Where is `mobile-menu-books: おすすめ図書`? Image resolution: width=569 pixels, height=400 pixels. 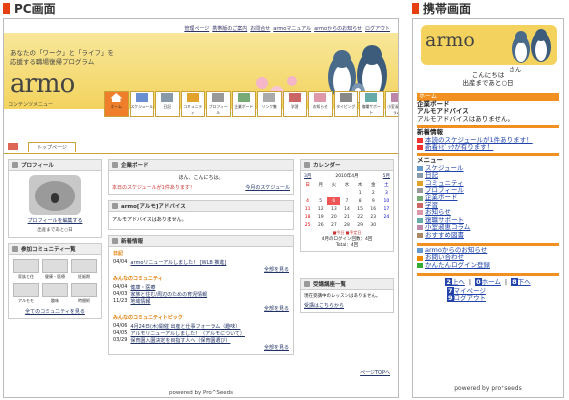
mobile-menu-books: おすすめ図書 is located at coordinates (488, 235).